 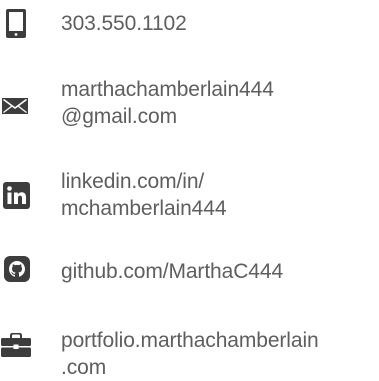 What do you see at coordinates (144, 208) in the screenshot?
I see `linkedin-line-2: mchamberlain444` at bounding box center [144, 208].